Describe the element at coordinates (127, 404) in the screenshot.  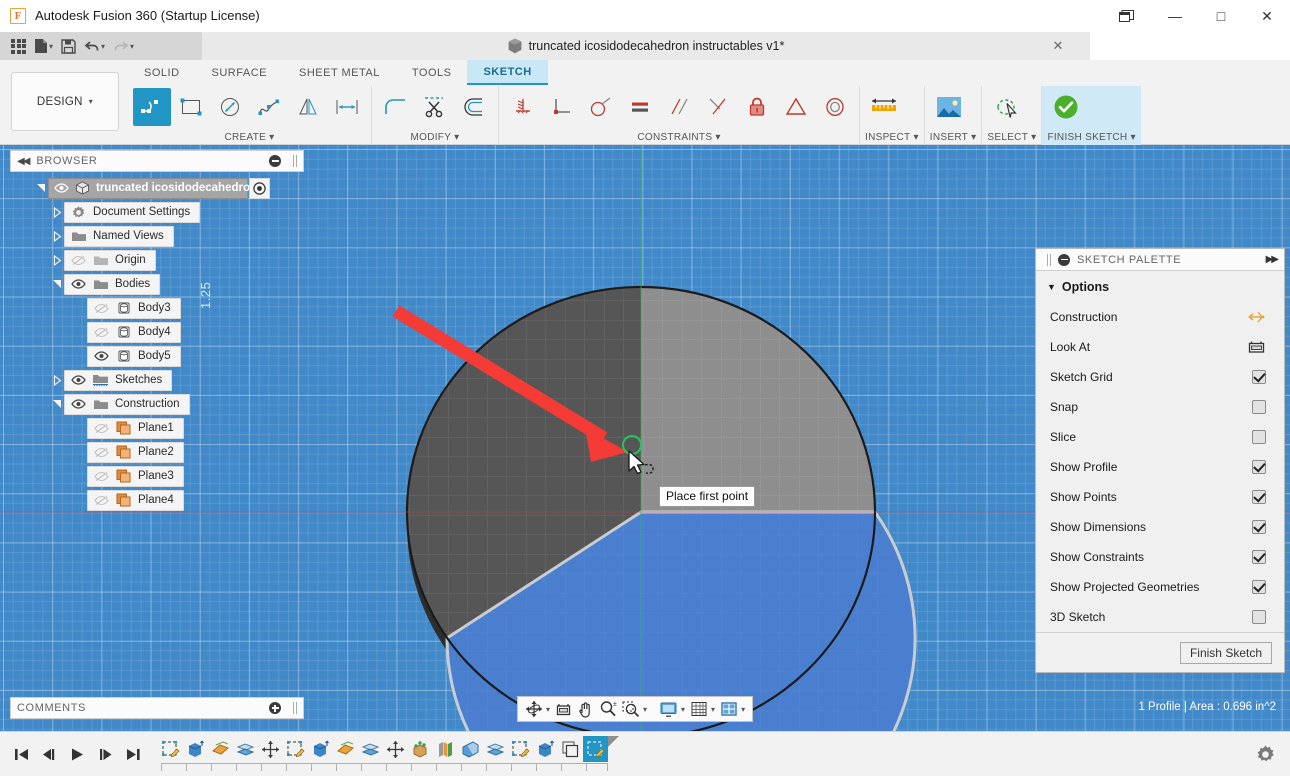
I see `tree-pill-construction: Construction` at that location.